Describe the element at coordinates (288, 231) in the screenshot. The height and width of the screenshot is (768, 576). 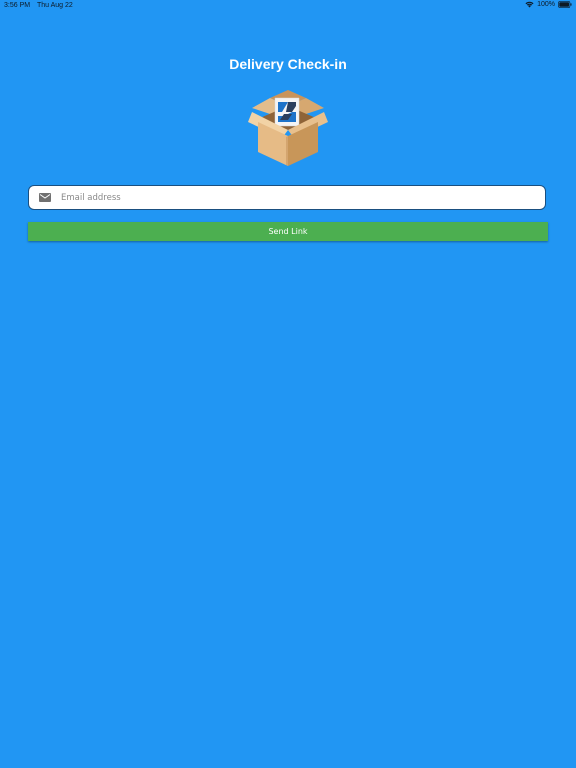
I see `send-link-button: Send Link` at that location.